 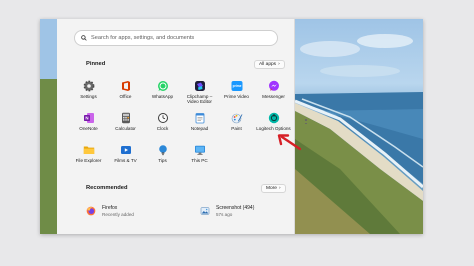 I want to click on pinned-app-films-tv: Films & TV, so click(x=125, y=157).